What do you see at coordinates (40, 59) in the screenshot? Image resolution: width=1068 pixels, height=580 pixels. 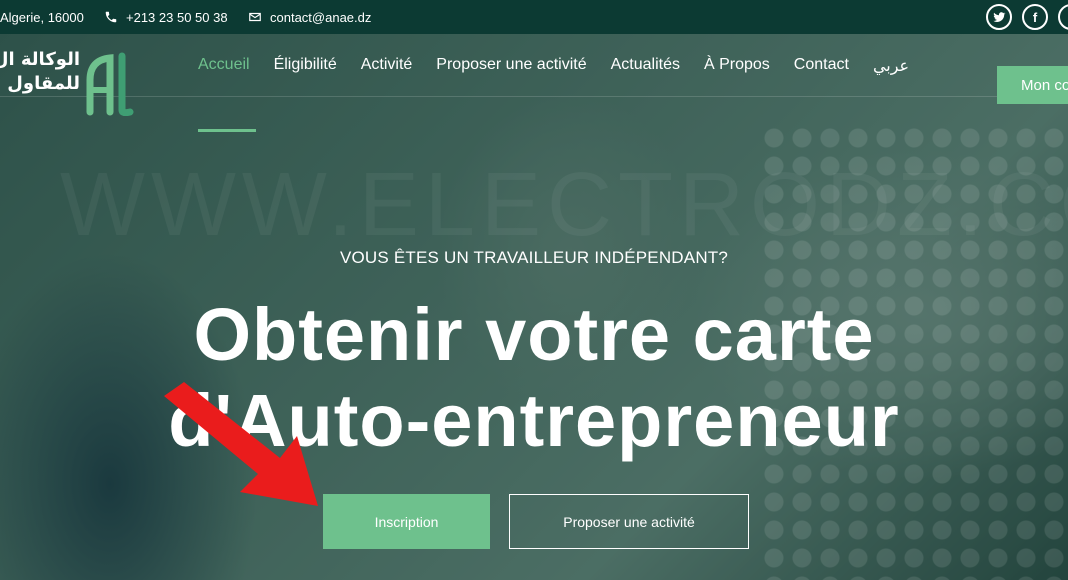 I see `logo-line-1: الوكالة ال` at bounding box center [40, 59].